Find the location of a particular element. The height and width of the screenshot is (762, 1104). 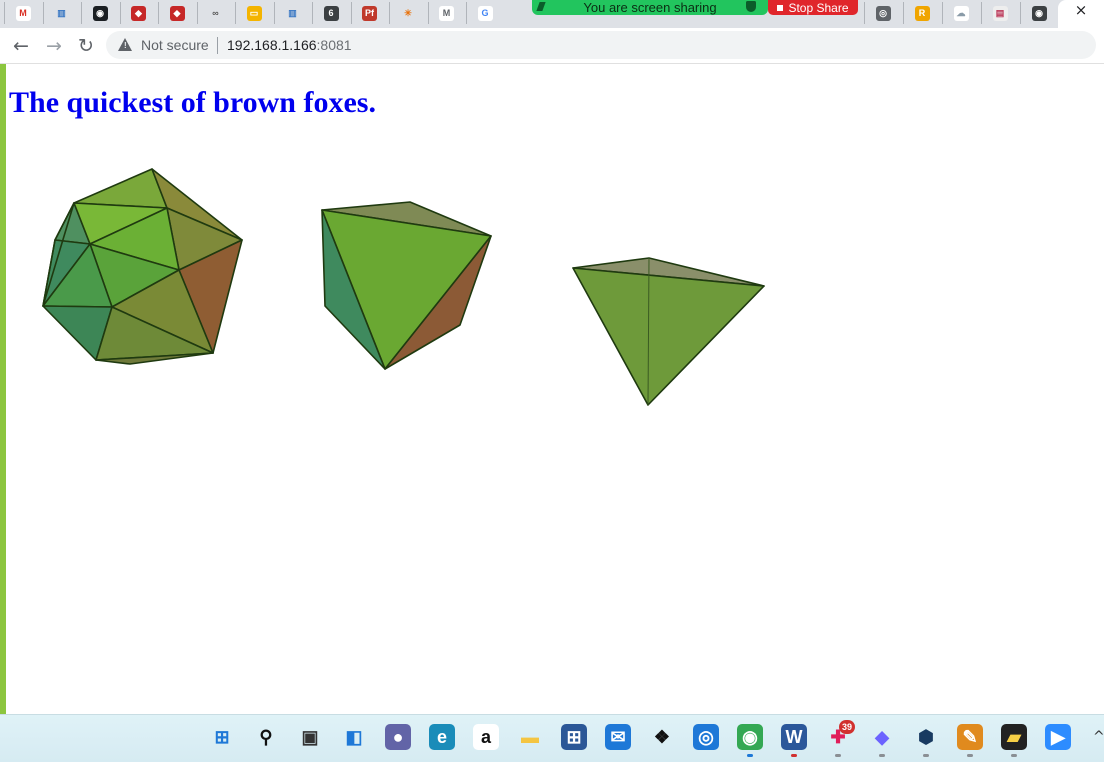

pf-icon: Pf is located at coordinates (369, 13).